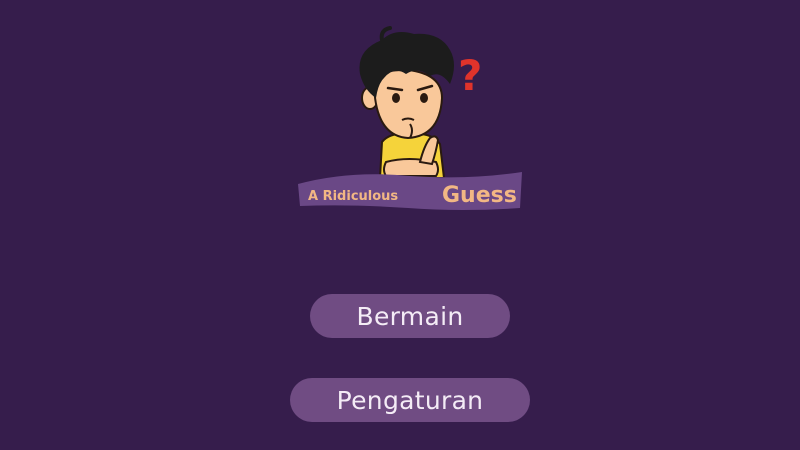 The height and width of the screenshot is (450, 800). What do you see at coordinates (410, 191) in the screenshot?
I see `title-banner: A Ridiculous Guess` at bounding box center [410, 191].